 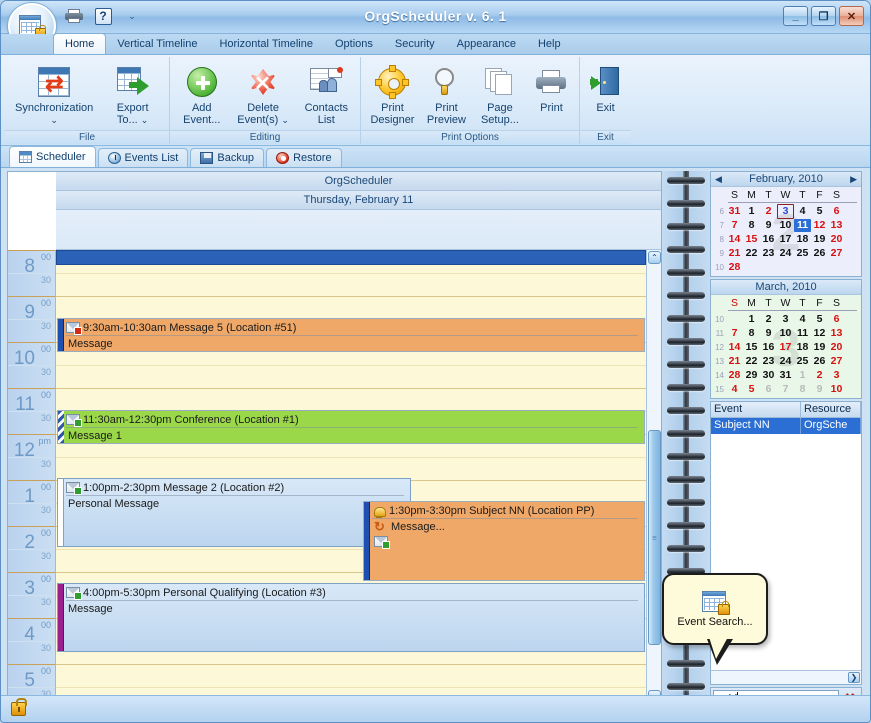 I want to click on ribbon-tab-help: Help, so click(x=549, y=44).